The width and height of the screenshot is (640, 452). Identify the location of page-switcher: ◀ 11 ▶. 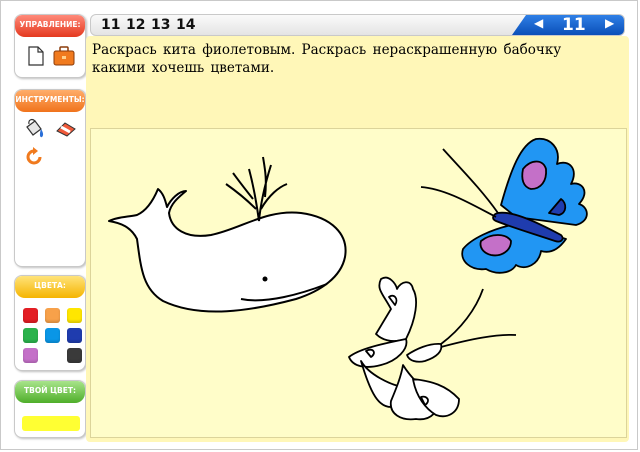
(568, 25).